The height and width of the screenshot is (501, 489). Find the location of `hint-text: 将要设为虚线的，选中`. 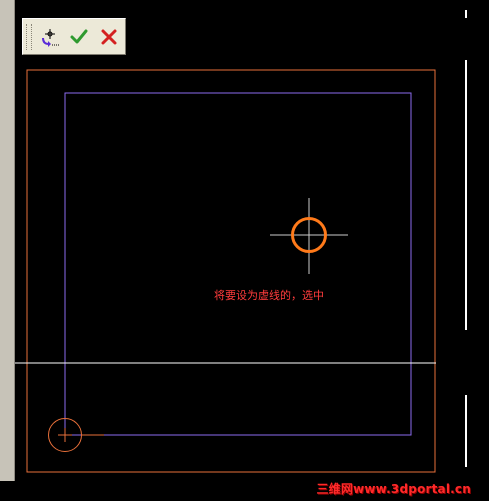

hint-text: 将要设为虚线的，选中 is located at coordinates (269, 295).